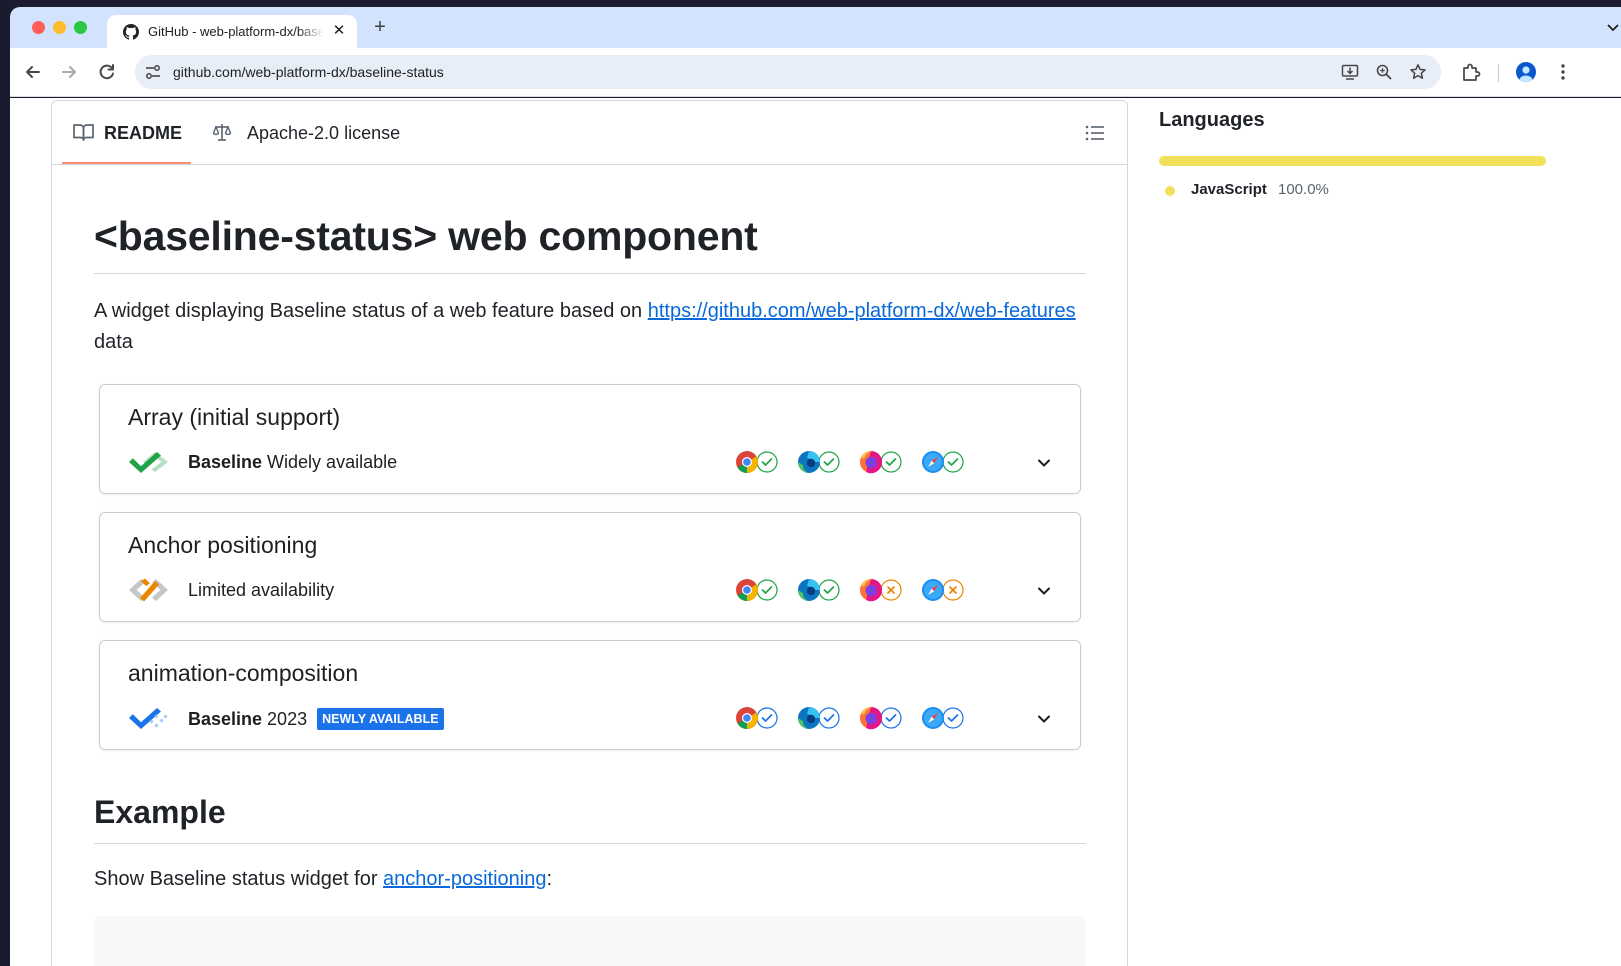 The width and height of the screenshot is (1621, 966). I want to click on window-maximize-button, so click(80, 27).